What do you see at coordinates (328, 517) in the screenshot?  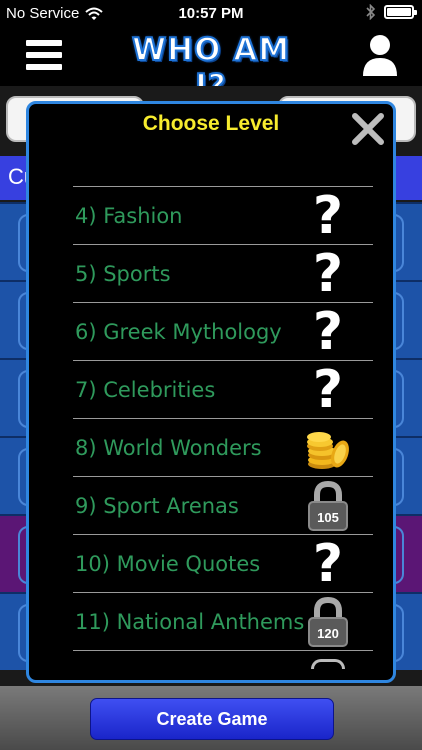 I see `unlock-cost: 105` at bounding box center [328, 517].